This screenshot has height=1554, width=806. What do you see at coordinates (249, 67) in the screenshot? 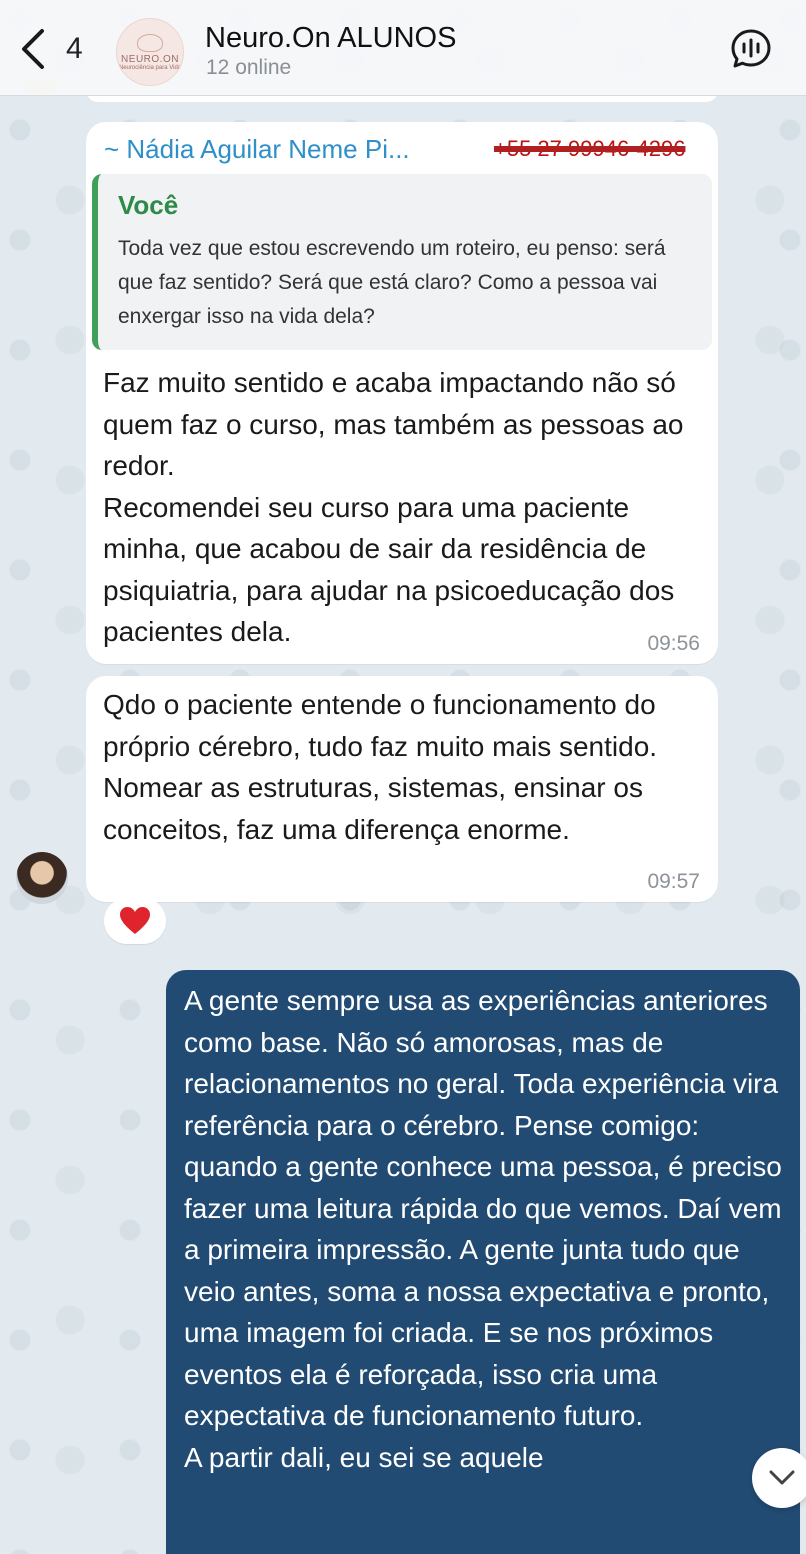
I see `online-status: 12 online` at bounding box center [249, 67].